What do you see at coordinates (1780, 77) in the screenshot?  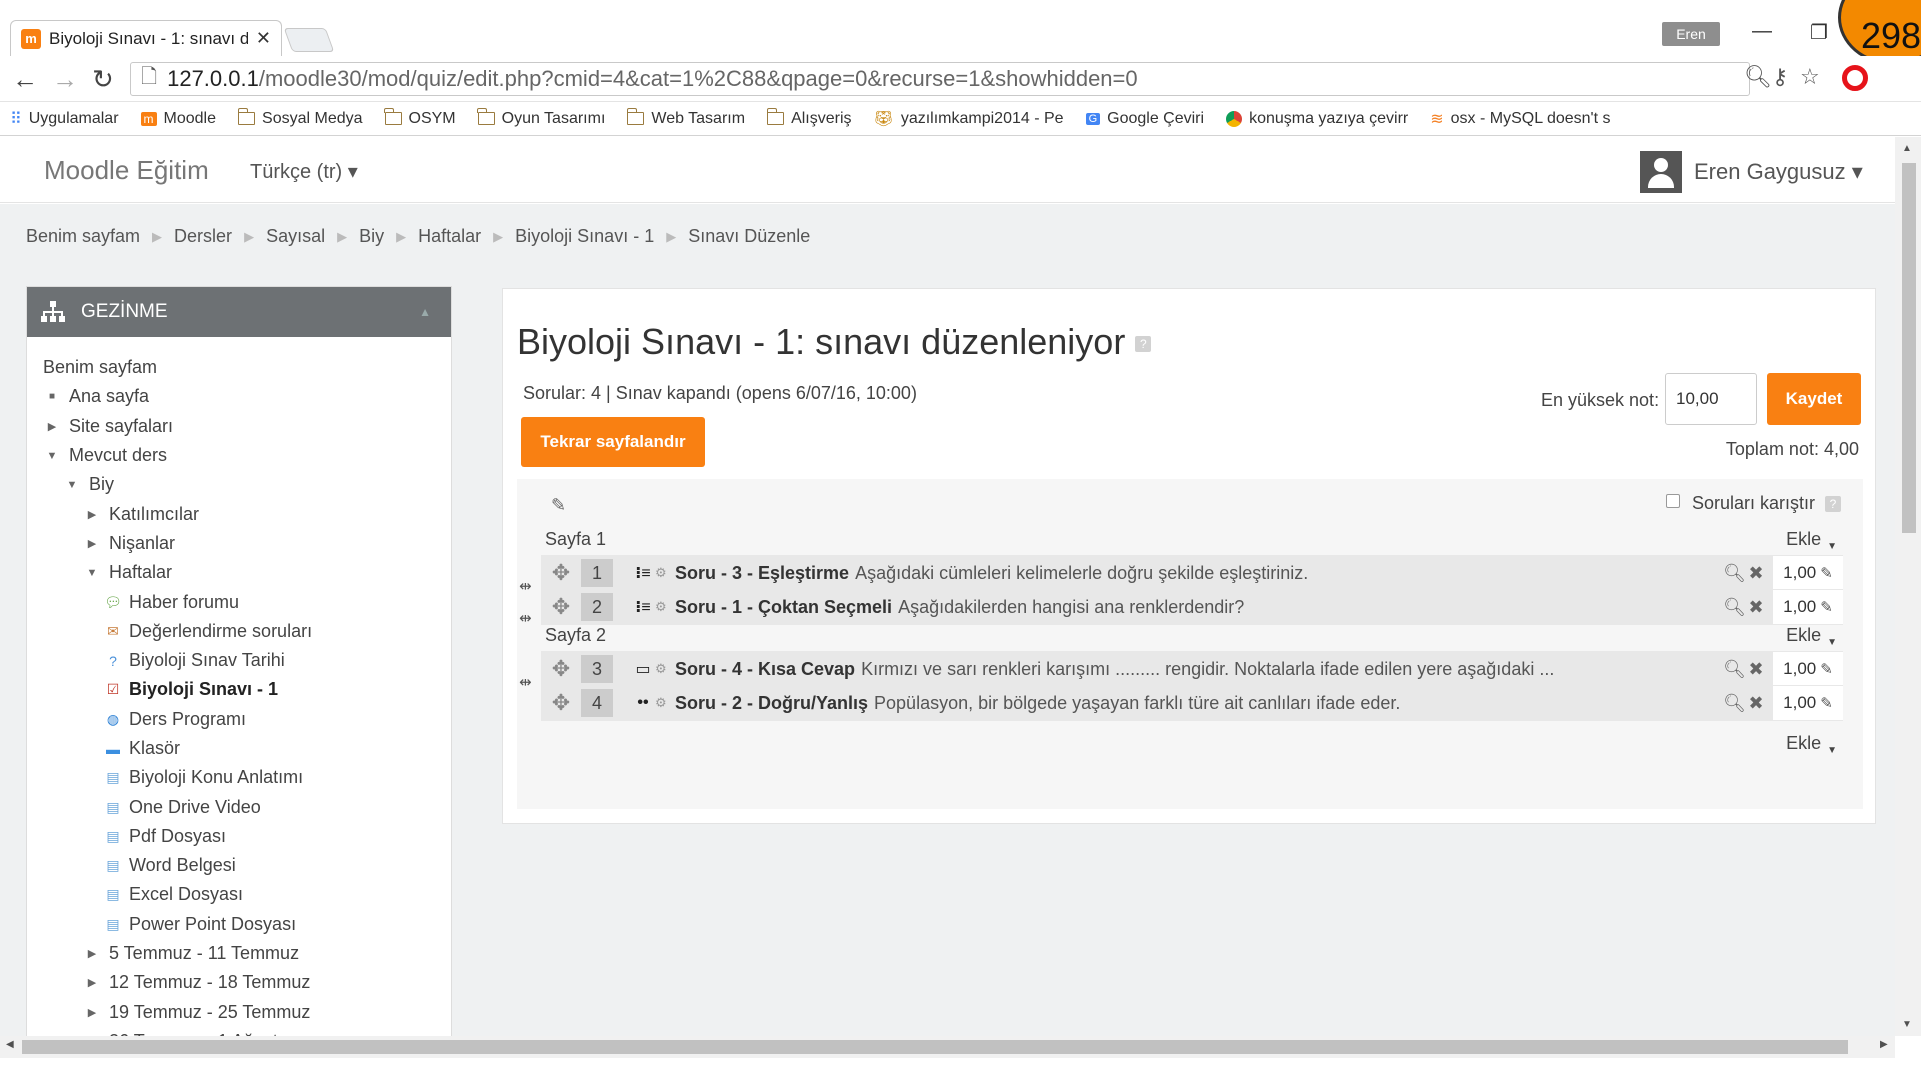 I see `key-icon: ⚷` at bounding box center [1780, 77].